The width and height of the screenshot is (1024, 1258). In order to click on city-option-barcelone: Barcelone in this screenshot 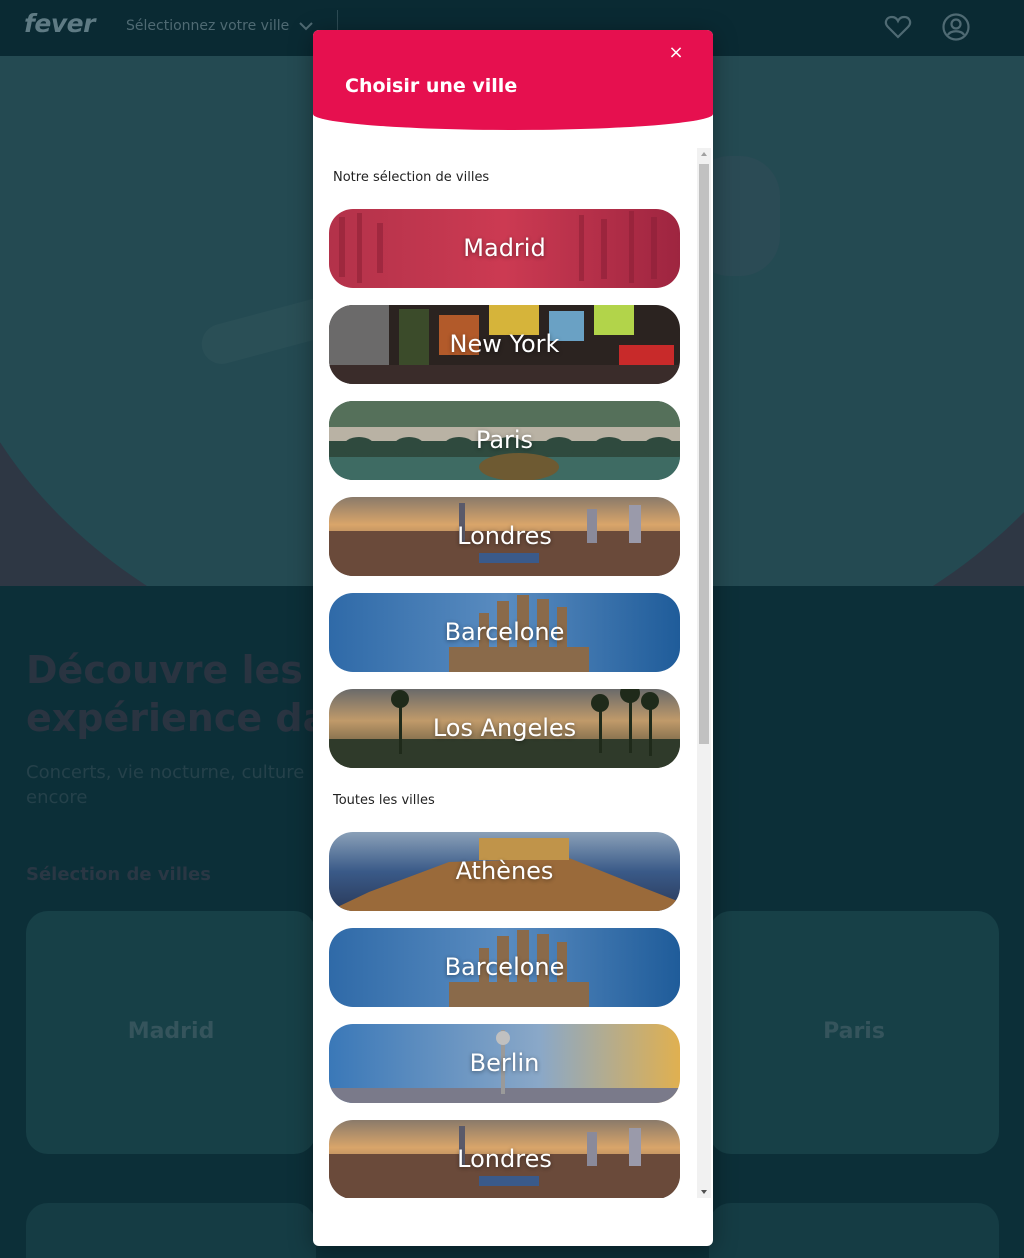, I will do `click(504, 632)`.